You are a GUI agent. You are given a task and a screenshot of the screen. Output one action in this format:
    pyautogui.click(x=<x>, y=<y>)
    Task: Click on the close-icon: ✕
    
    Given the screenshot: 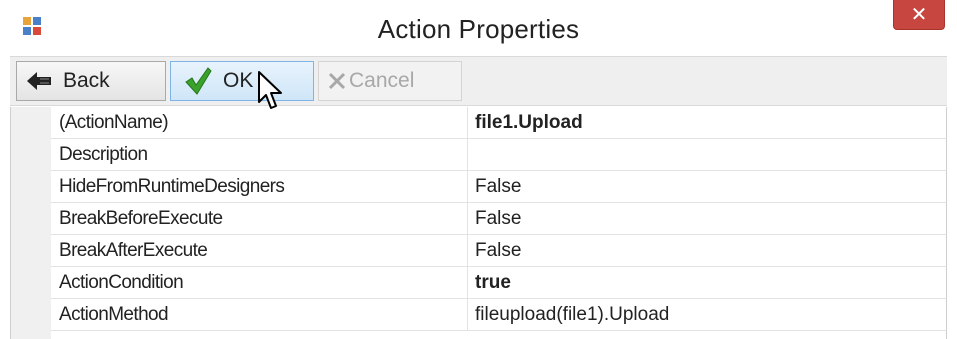 What is the action you would take?
    pyautogui.click(x=919, y=15)
    